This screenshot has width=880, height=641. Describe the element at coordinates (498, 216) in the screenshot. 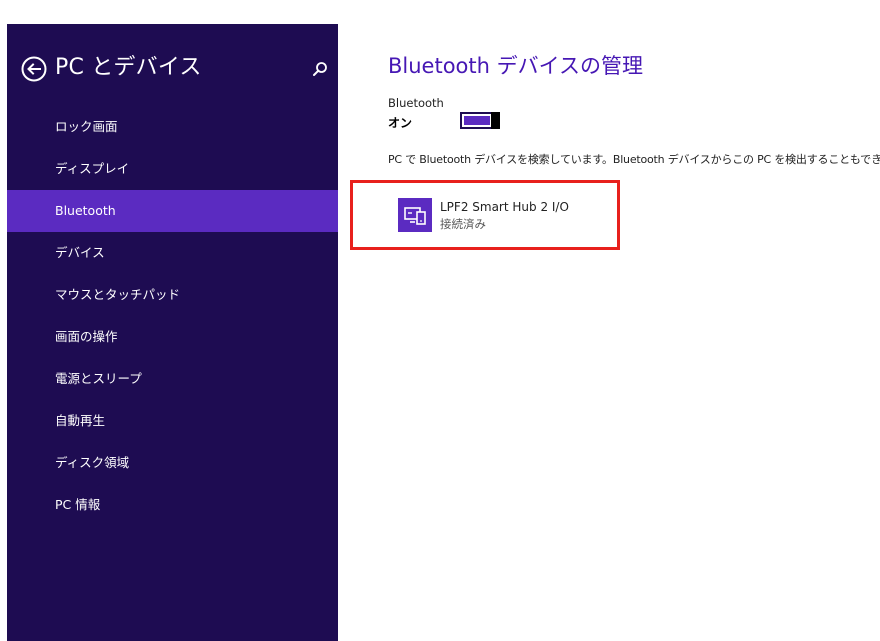

I see `device-item: LPF2 Smart Hub 2 I/O 接続済み` at that location.